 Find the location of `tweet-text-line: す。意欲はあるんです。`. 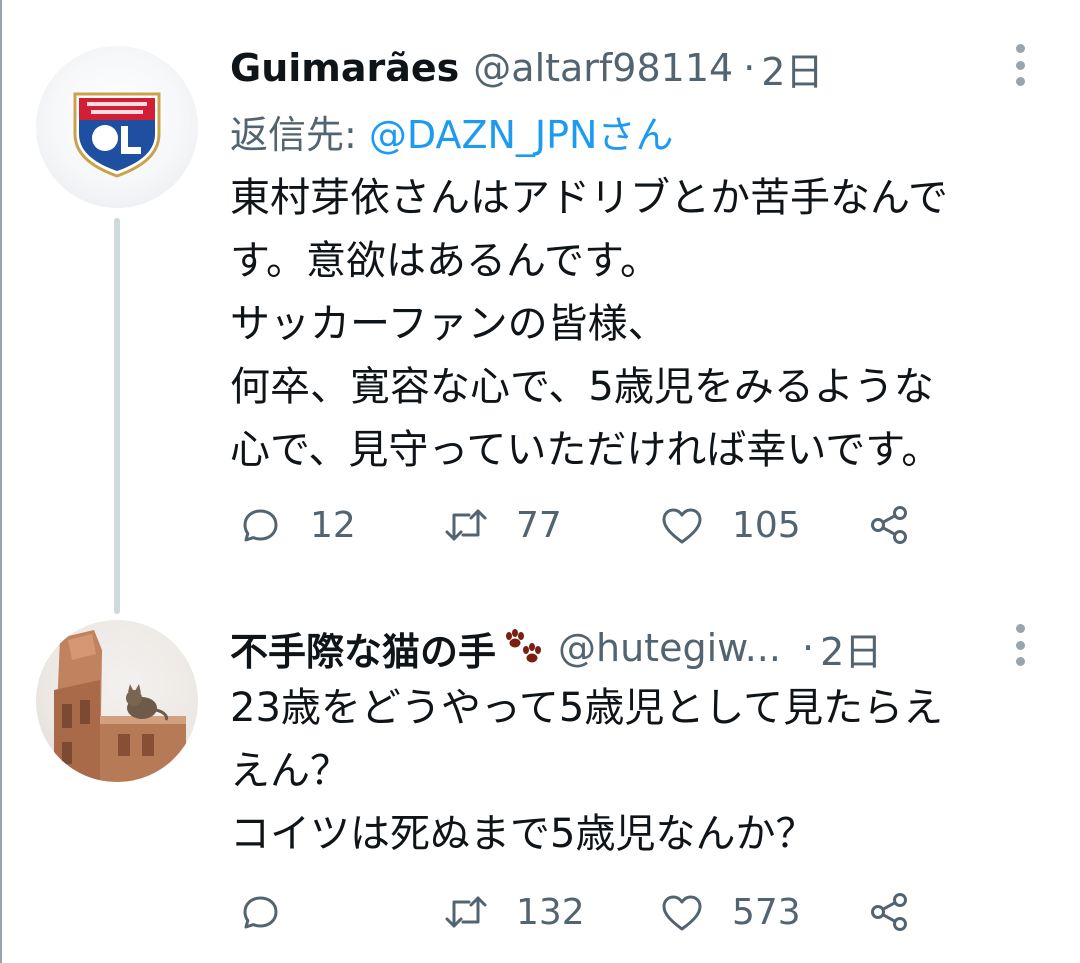

tweet-text-line: す。意欲はあるんです。 is located at coordinates (445, 261).